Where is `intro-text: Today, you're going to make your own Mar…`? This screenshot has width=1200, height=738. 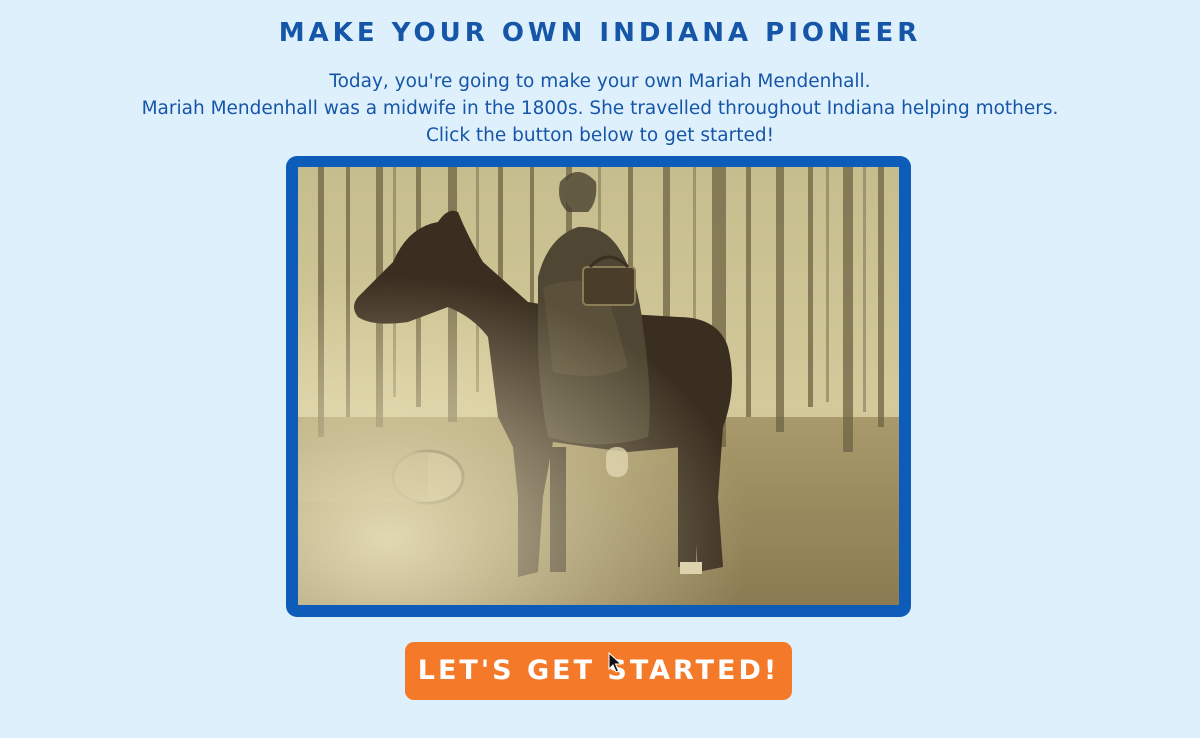 intro-text: Today, you're going to make your own Mar… is located at coordinates (600, 108).